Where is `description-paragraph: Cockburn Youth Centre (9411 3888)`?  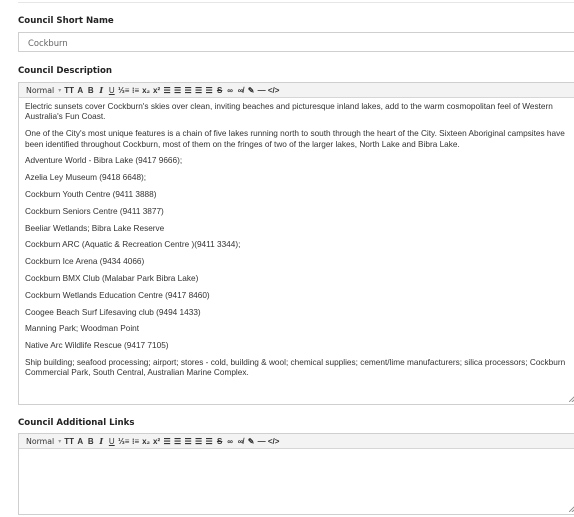 description-paragraph: Cockburn Youth Centre (9411 3888) is located at coordinates (91, 194).